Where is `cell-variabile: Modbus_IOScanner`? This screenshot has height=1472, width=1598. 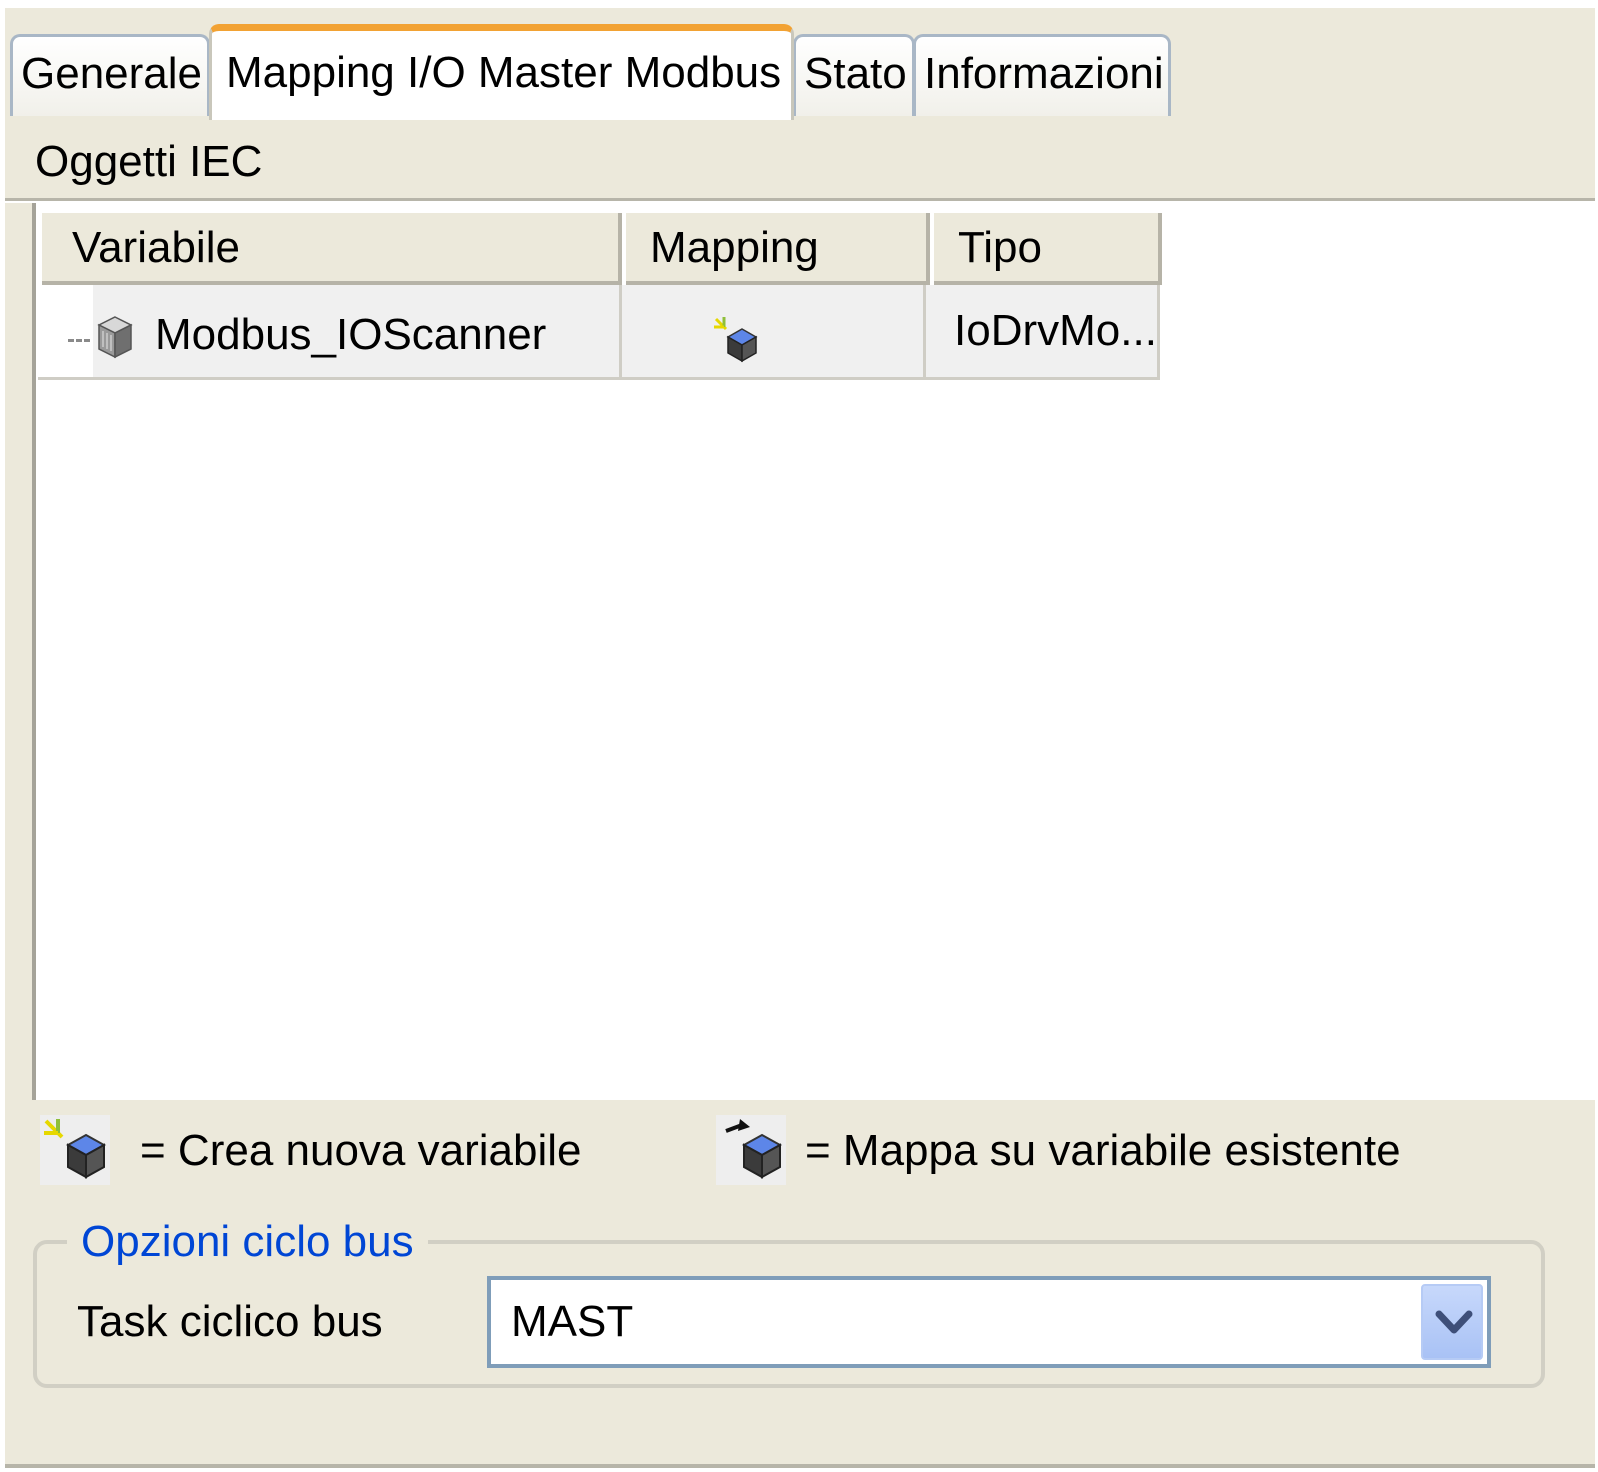 cell-variabile: Modbus_IOScanner is located at coordinates (357, 331).